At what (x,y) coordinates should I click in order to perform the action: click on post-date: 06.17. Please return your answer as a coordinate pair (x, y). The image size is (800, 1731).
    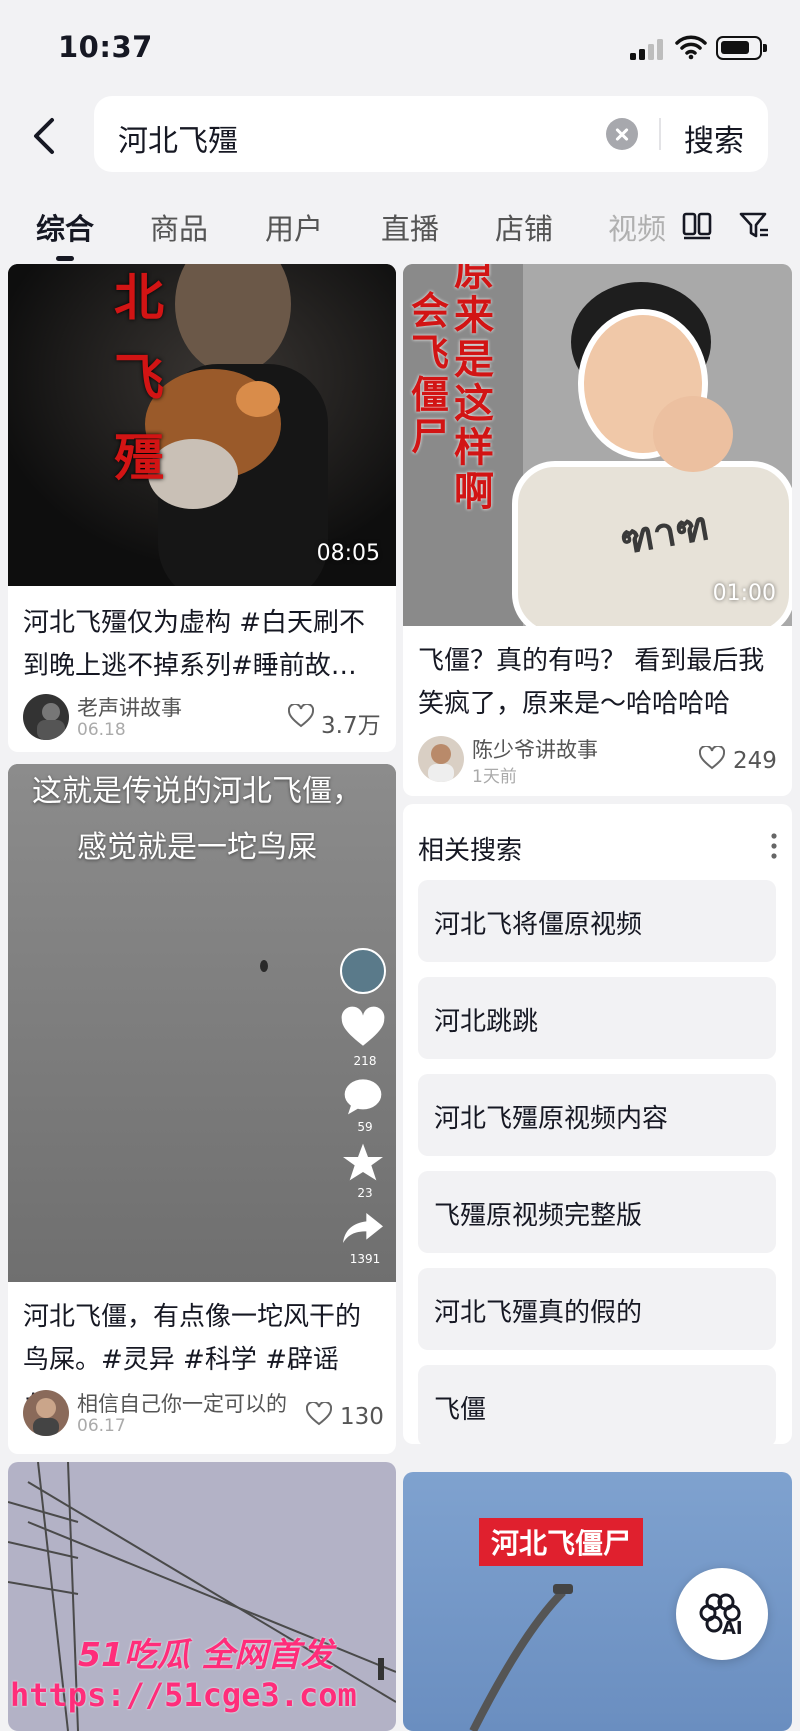
    Looking at the image, I should click on (101, 1426).